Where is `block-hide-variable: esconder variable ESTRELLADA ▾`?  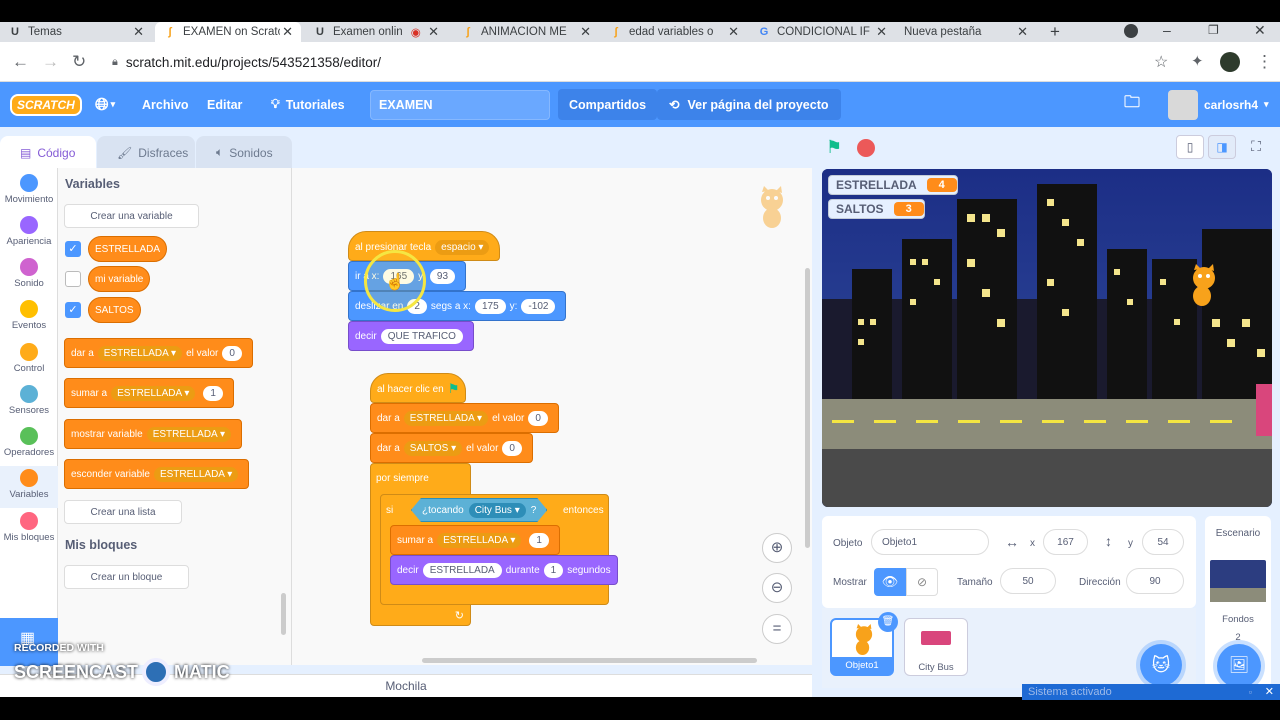 block-hide-variable: esconder variable ESTRELLADA ▾ is located at coordinates (157, 474).